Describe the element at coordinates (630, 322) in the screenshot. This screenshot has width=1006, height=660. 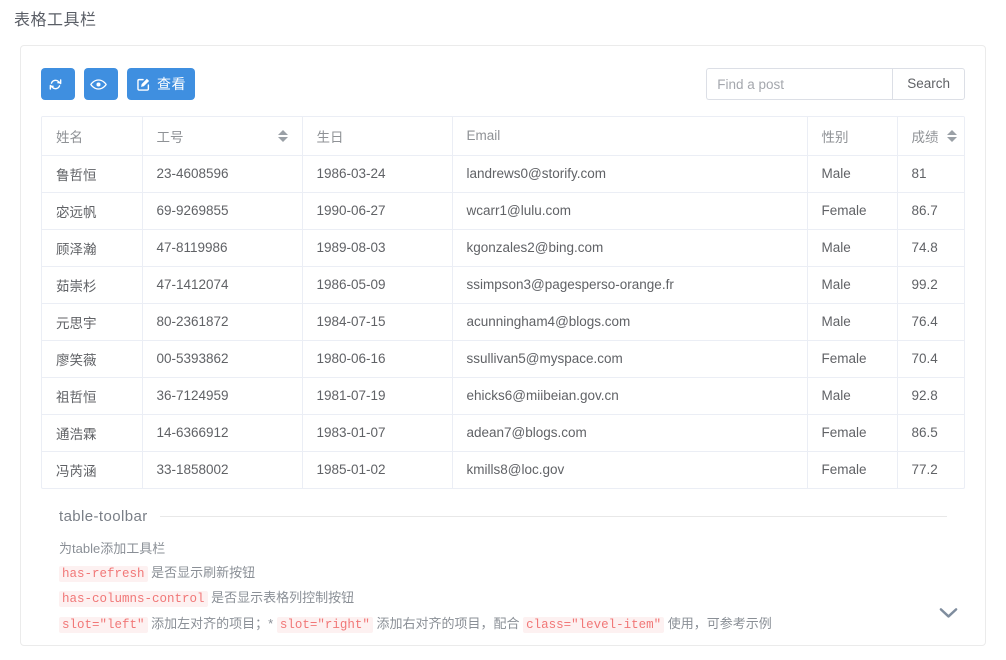
I see `cell-email: acunningham4@blogs.com` at that location.